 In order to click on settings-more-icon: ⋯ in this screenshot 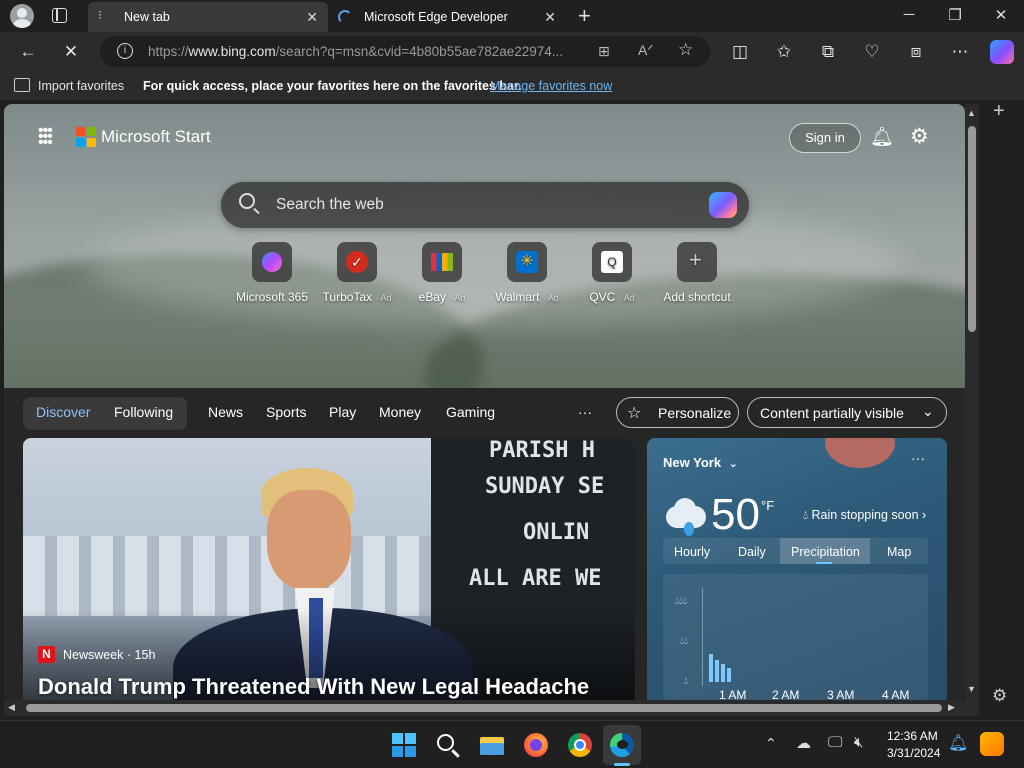, I will do `click(960, 52)`.